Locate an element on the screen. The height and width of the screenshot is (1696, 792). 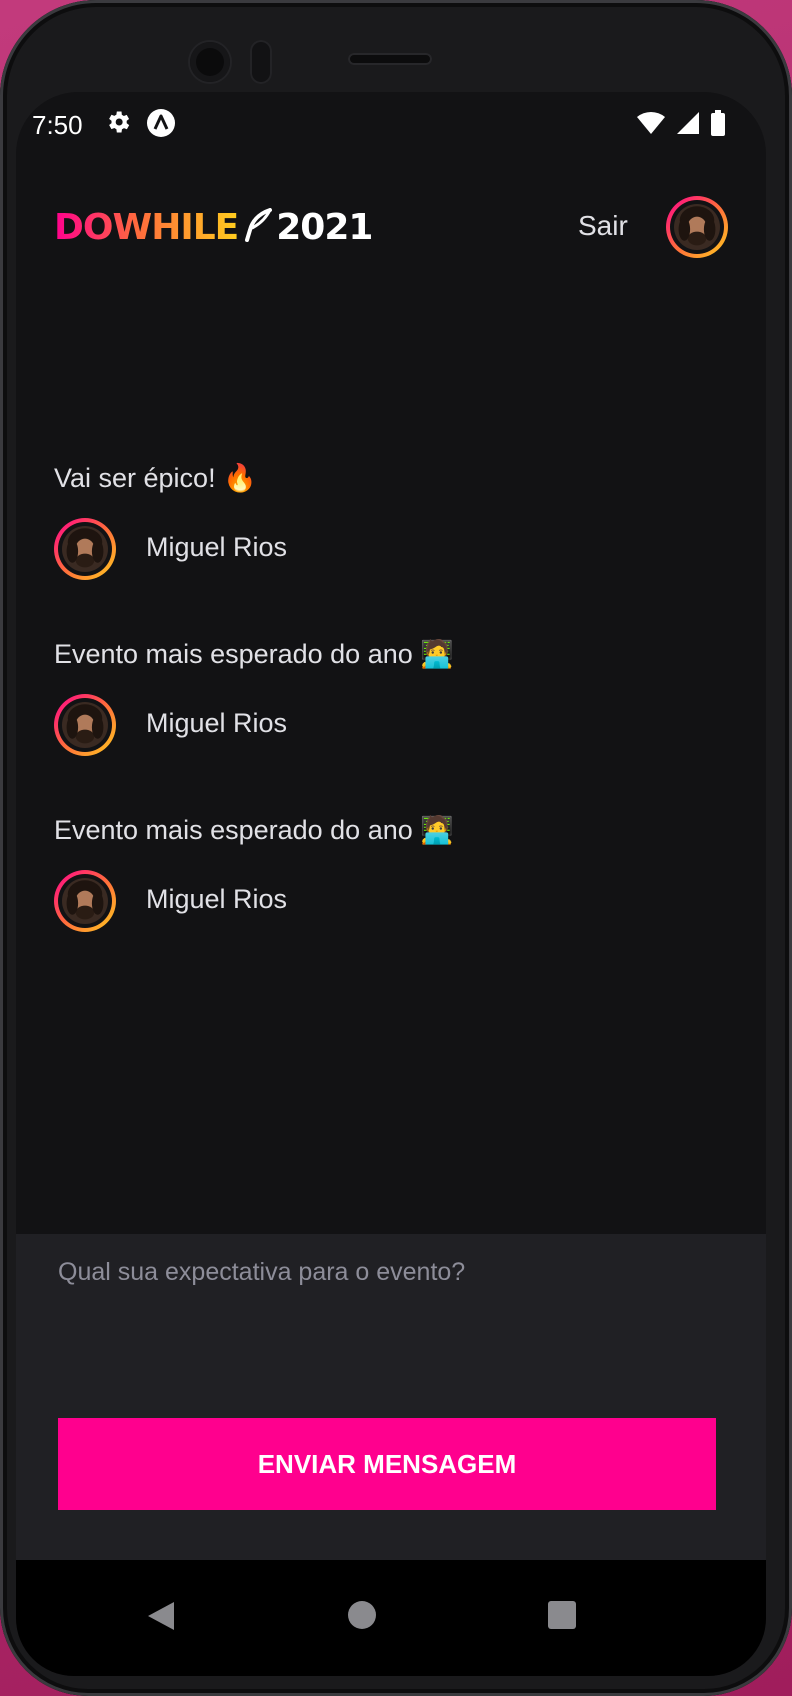
settings-icon is located at coordinates (118, 124).